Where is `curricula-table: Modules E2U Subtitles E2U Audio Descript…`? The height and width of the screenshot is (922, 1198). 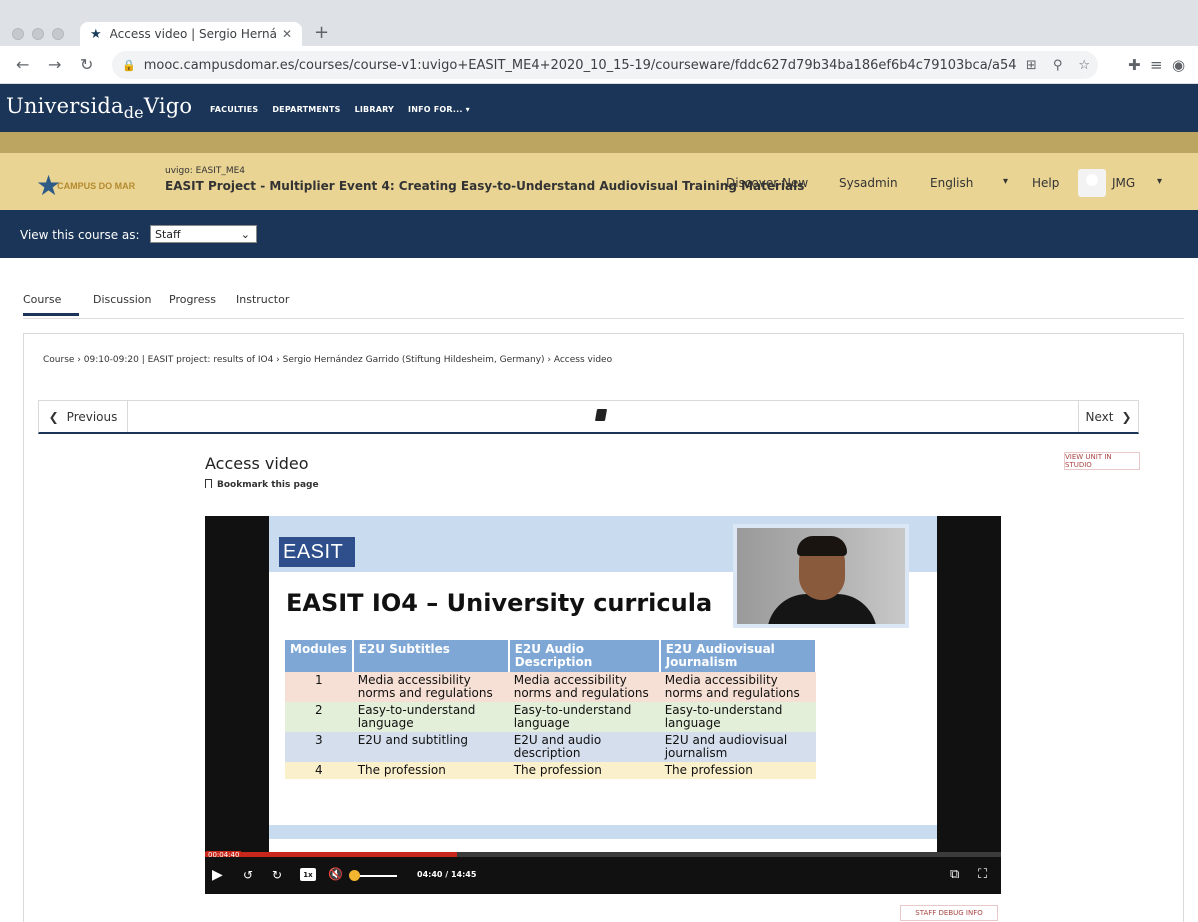 curricula-table: Modules E2U Subtitles E2U Audio Descript… is located at coordinates (551, 709).